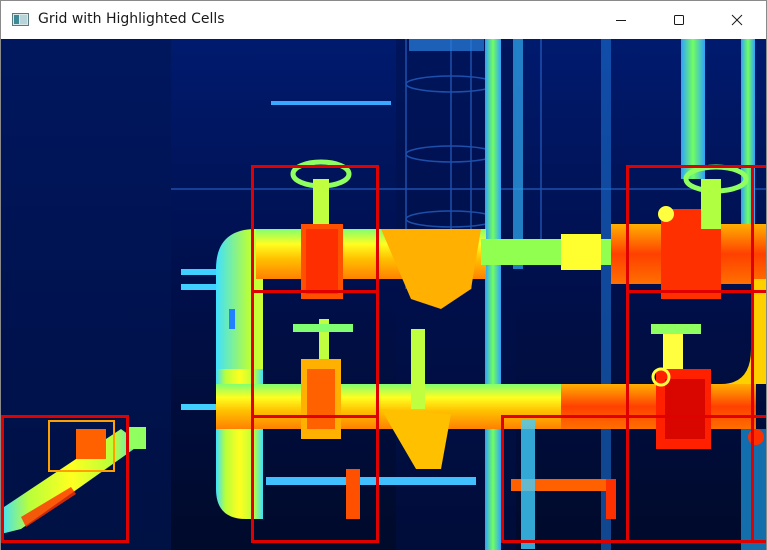 Image resolution: width=767 pixels, height=550 pixels. I want to click on maximize-button, so click(679, 20).